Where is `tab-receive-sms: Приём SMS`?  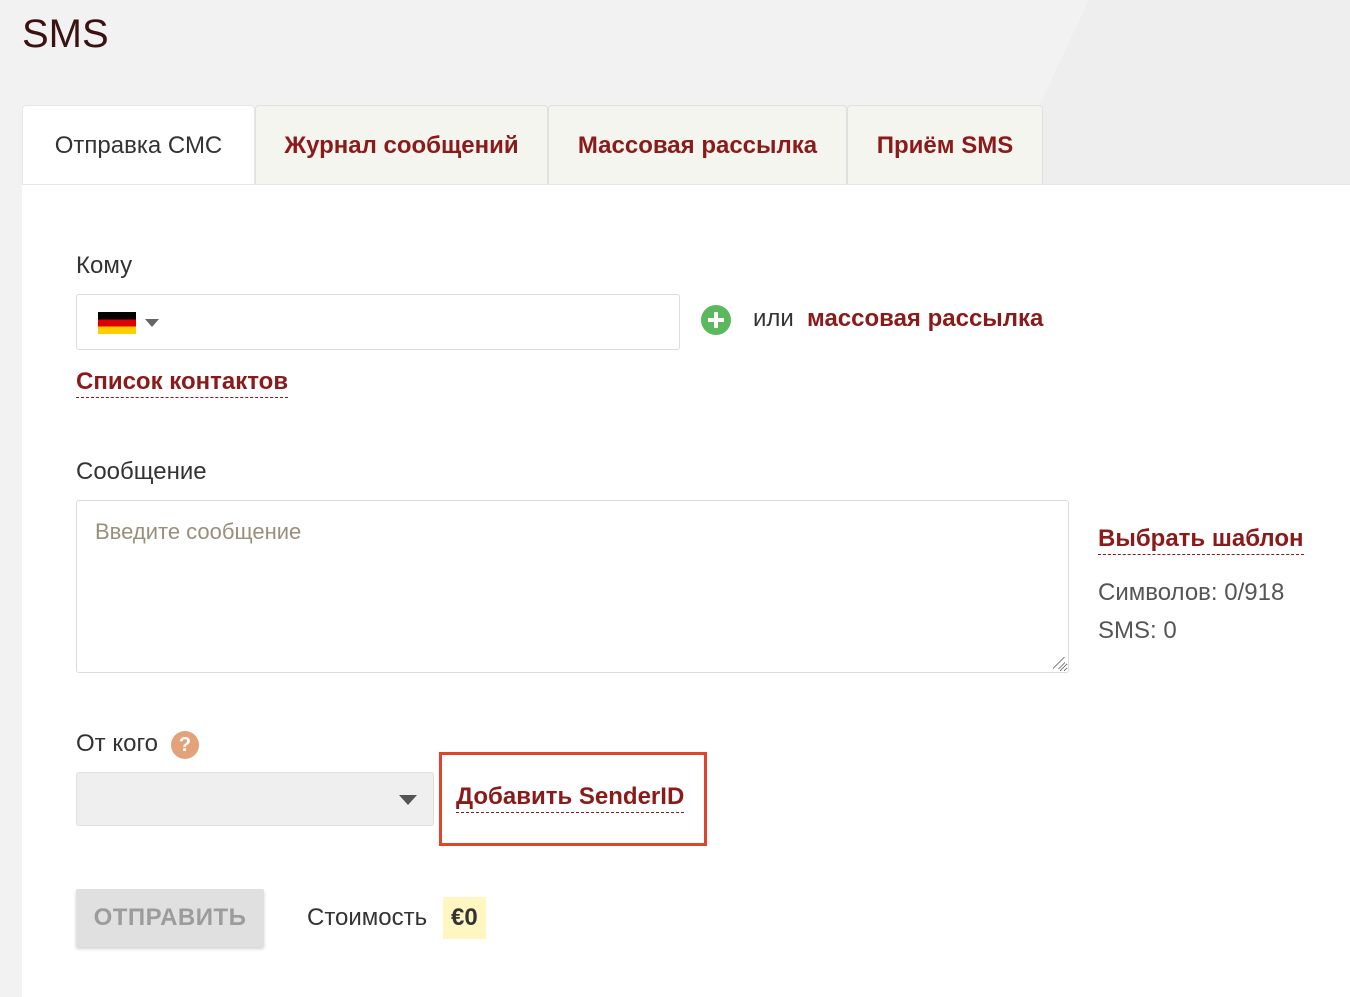
tab-receive-sms: Приём SMS is located at coordinates (945, 145).